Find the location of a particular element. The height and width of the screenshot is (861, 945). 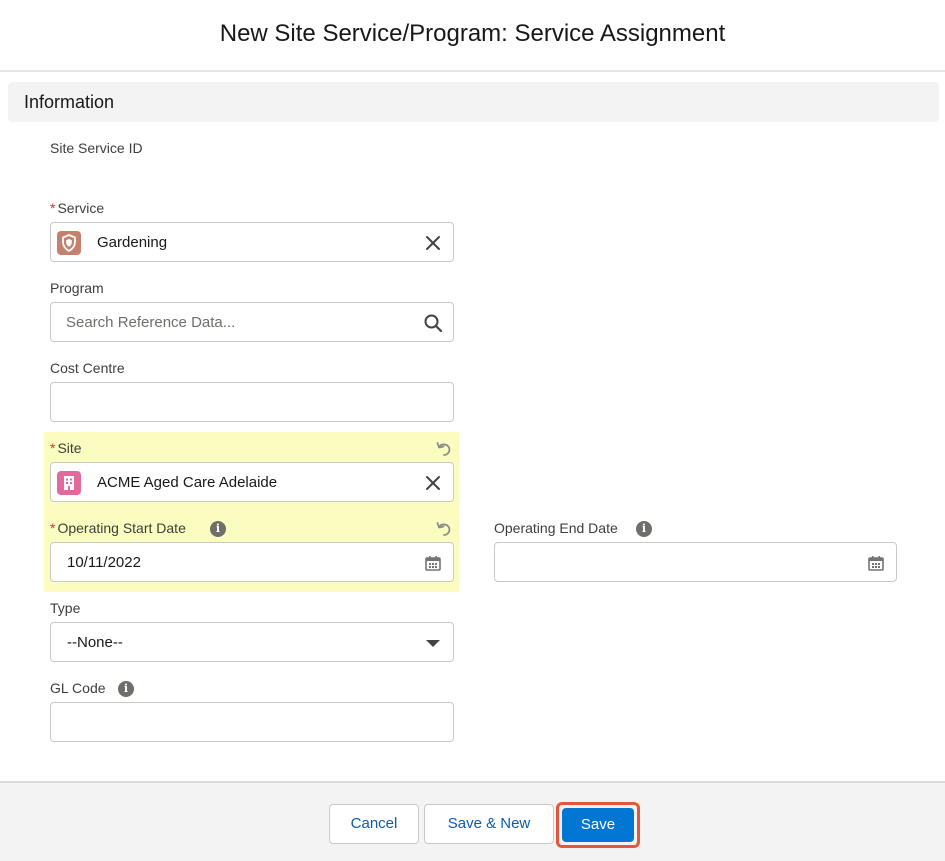

search-icon is located at coordinates (433, 323).